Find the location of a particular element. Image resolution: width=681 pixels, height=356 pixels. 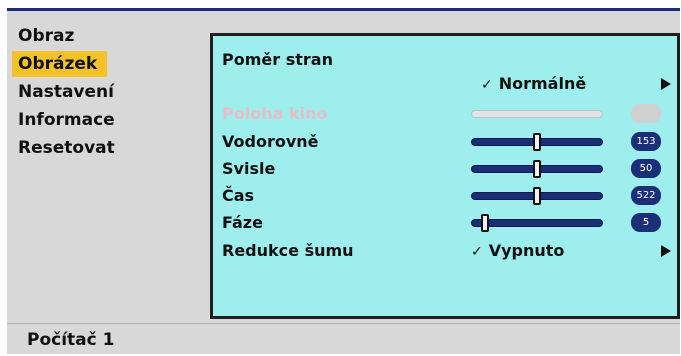

menu-item-informace: Informace is located at coordinates (68, 120).